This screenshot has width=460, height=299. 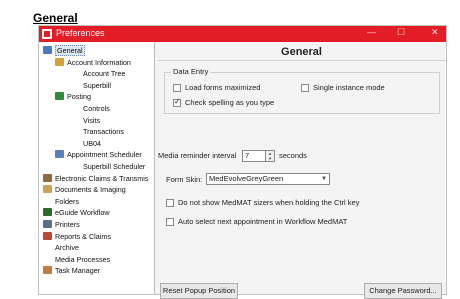 I want to click on sidebar-item-label: Visits, so click(x=92, y=120).